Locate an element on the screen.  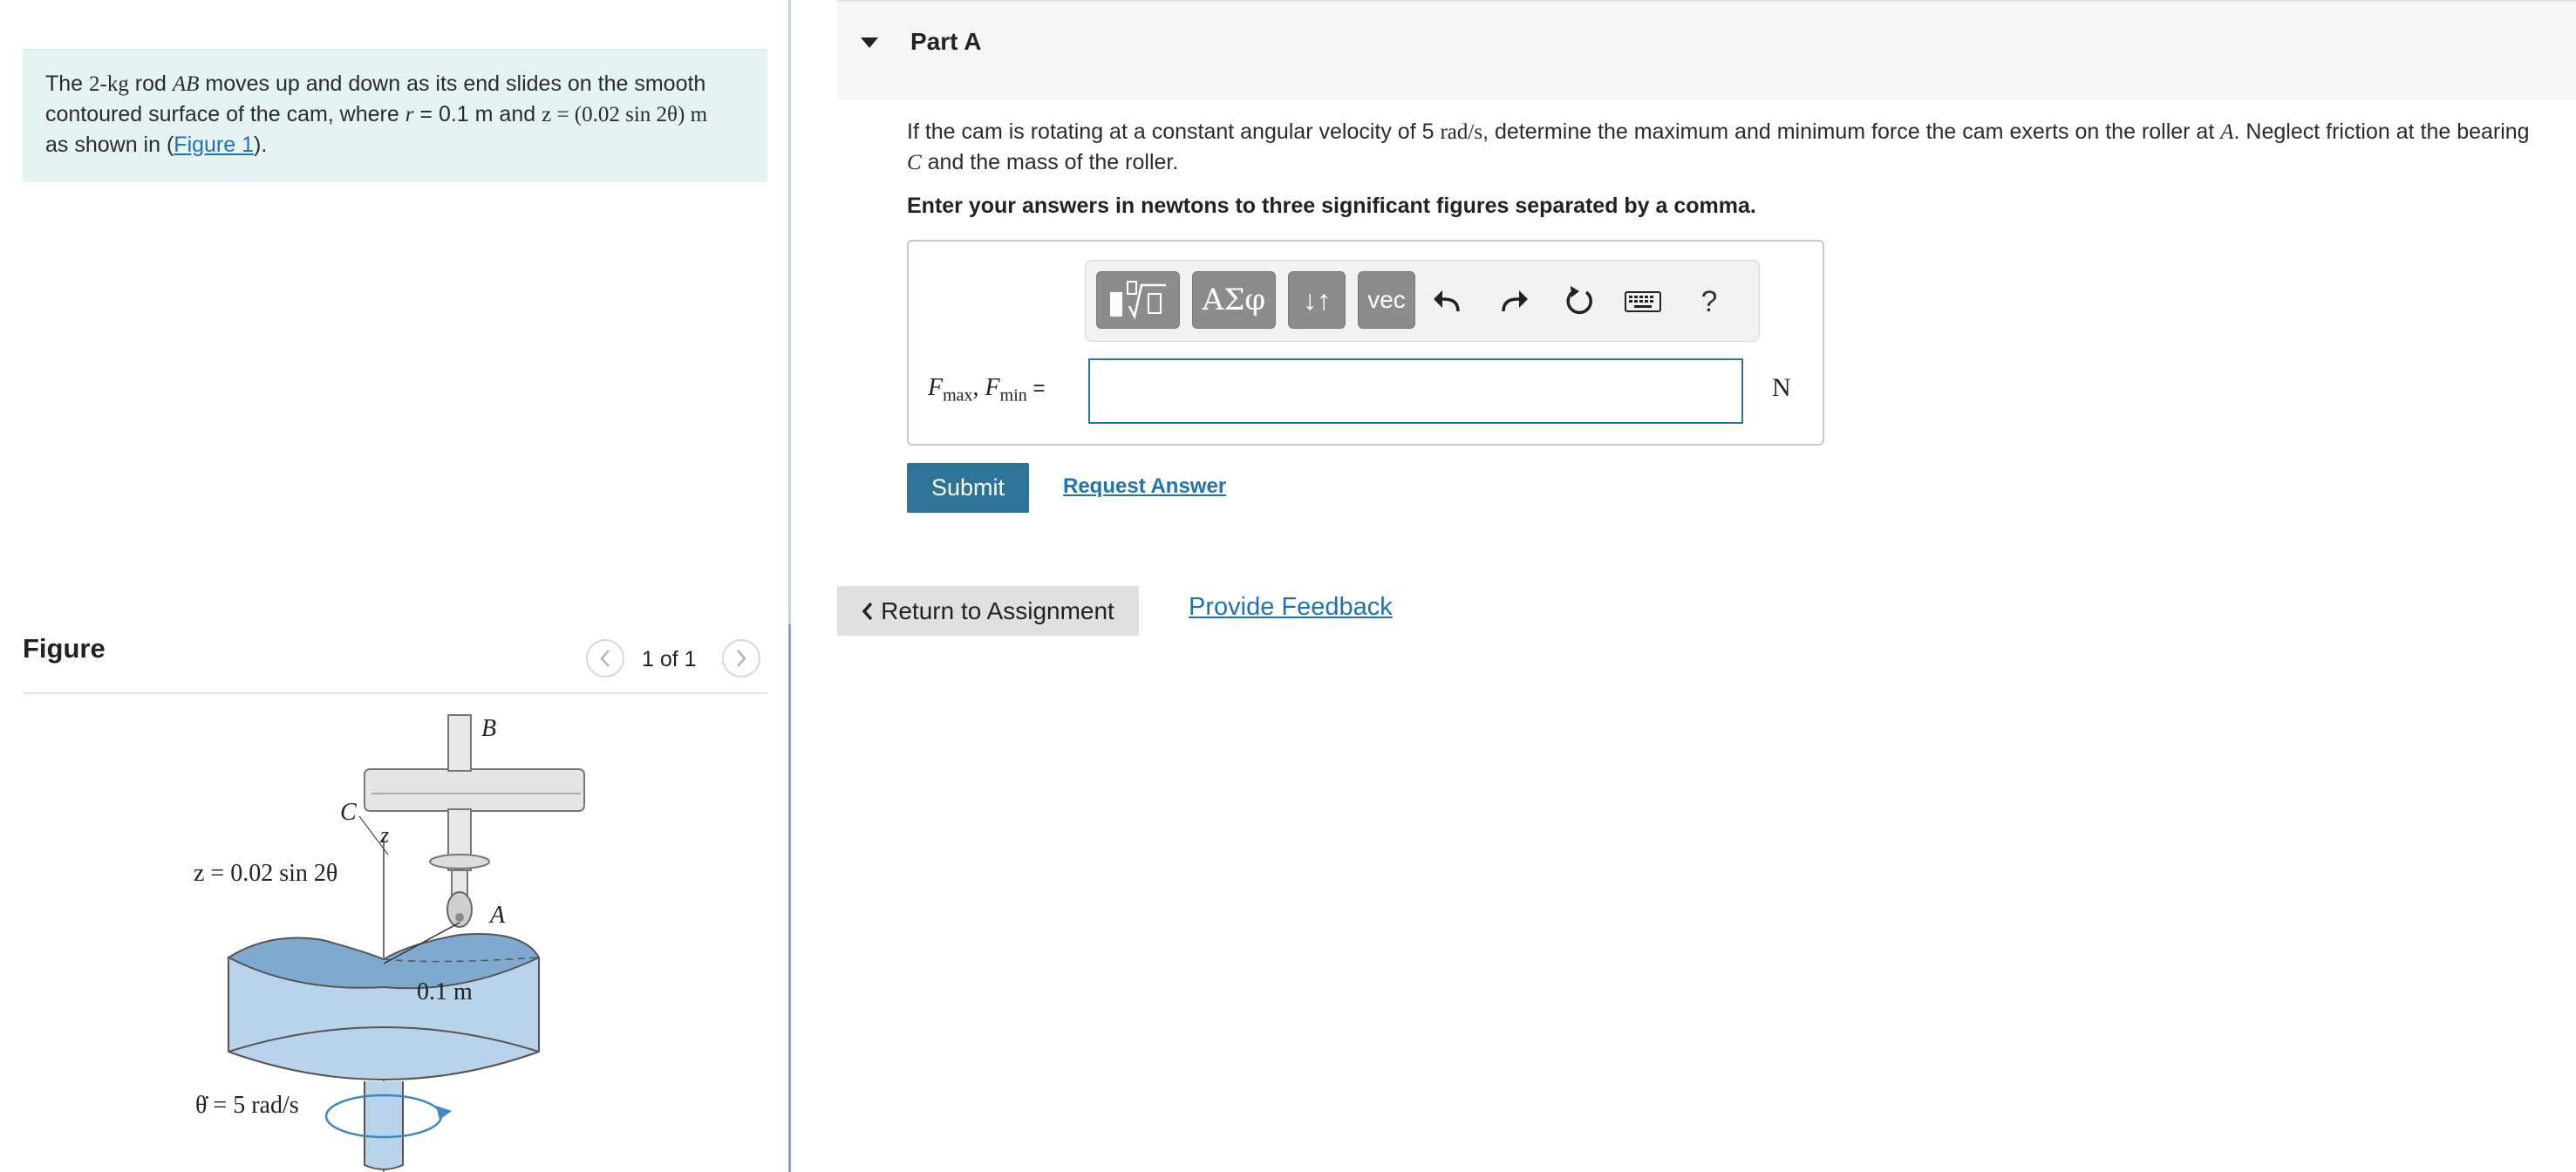
provide-feedback-link: Provide Feedback is located at coordinates (1291, 607).